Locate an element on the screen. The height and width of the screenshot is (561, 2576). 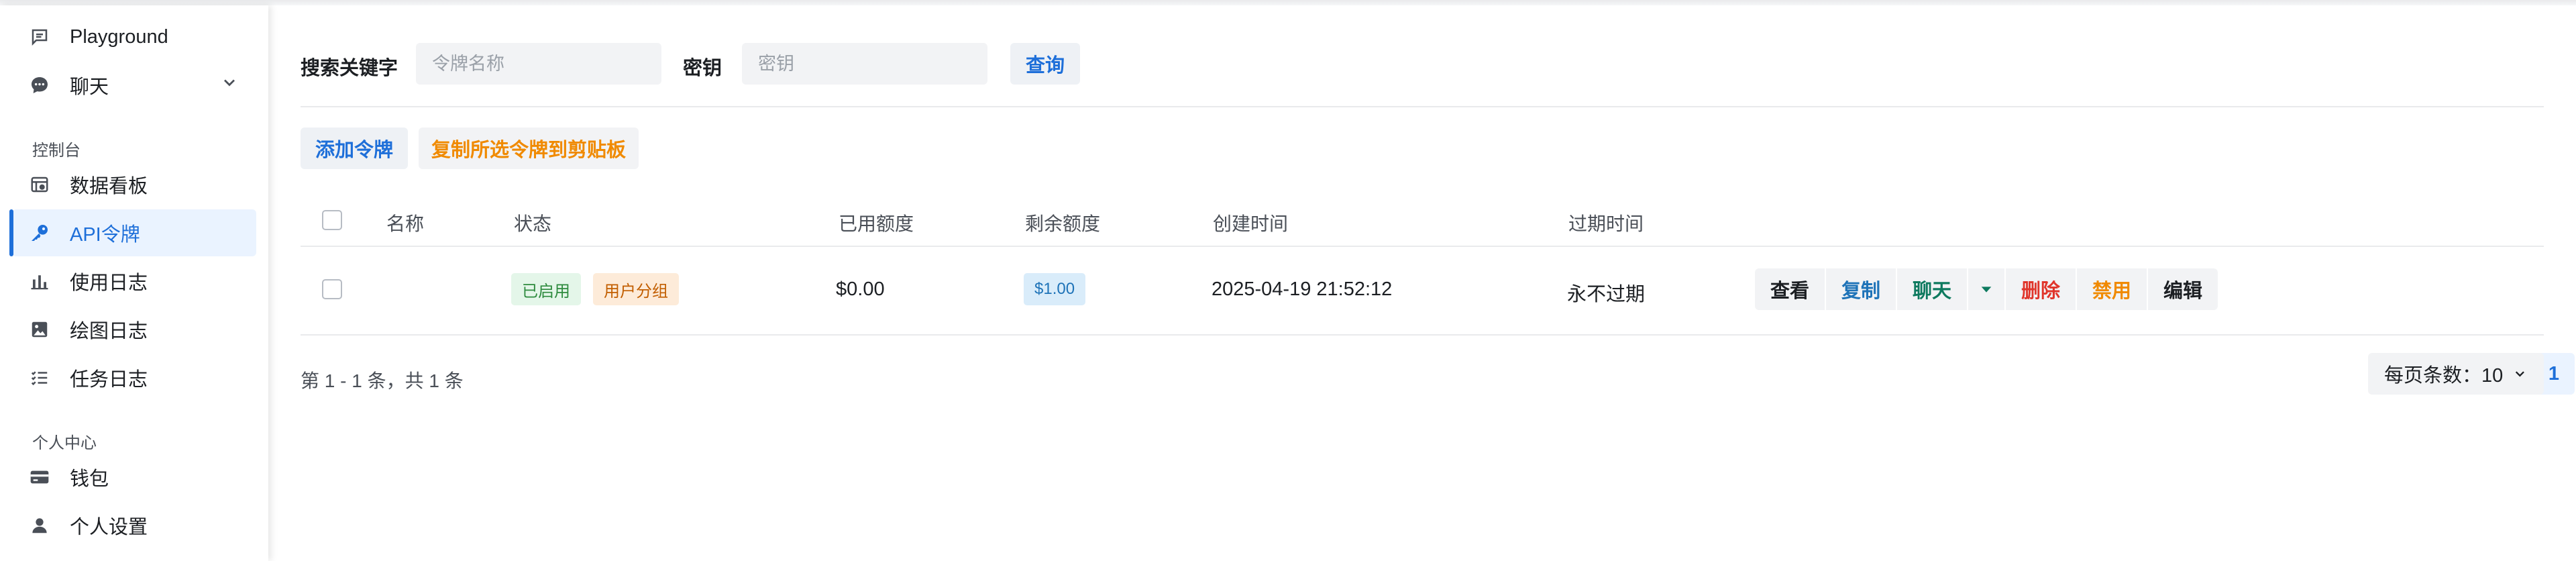
status-badge: 已启用 is located at coordinates (546, 289).